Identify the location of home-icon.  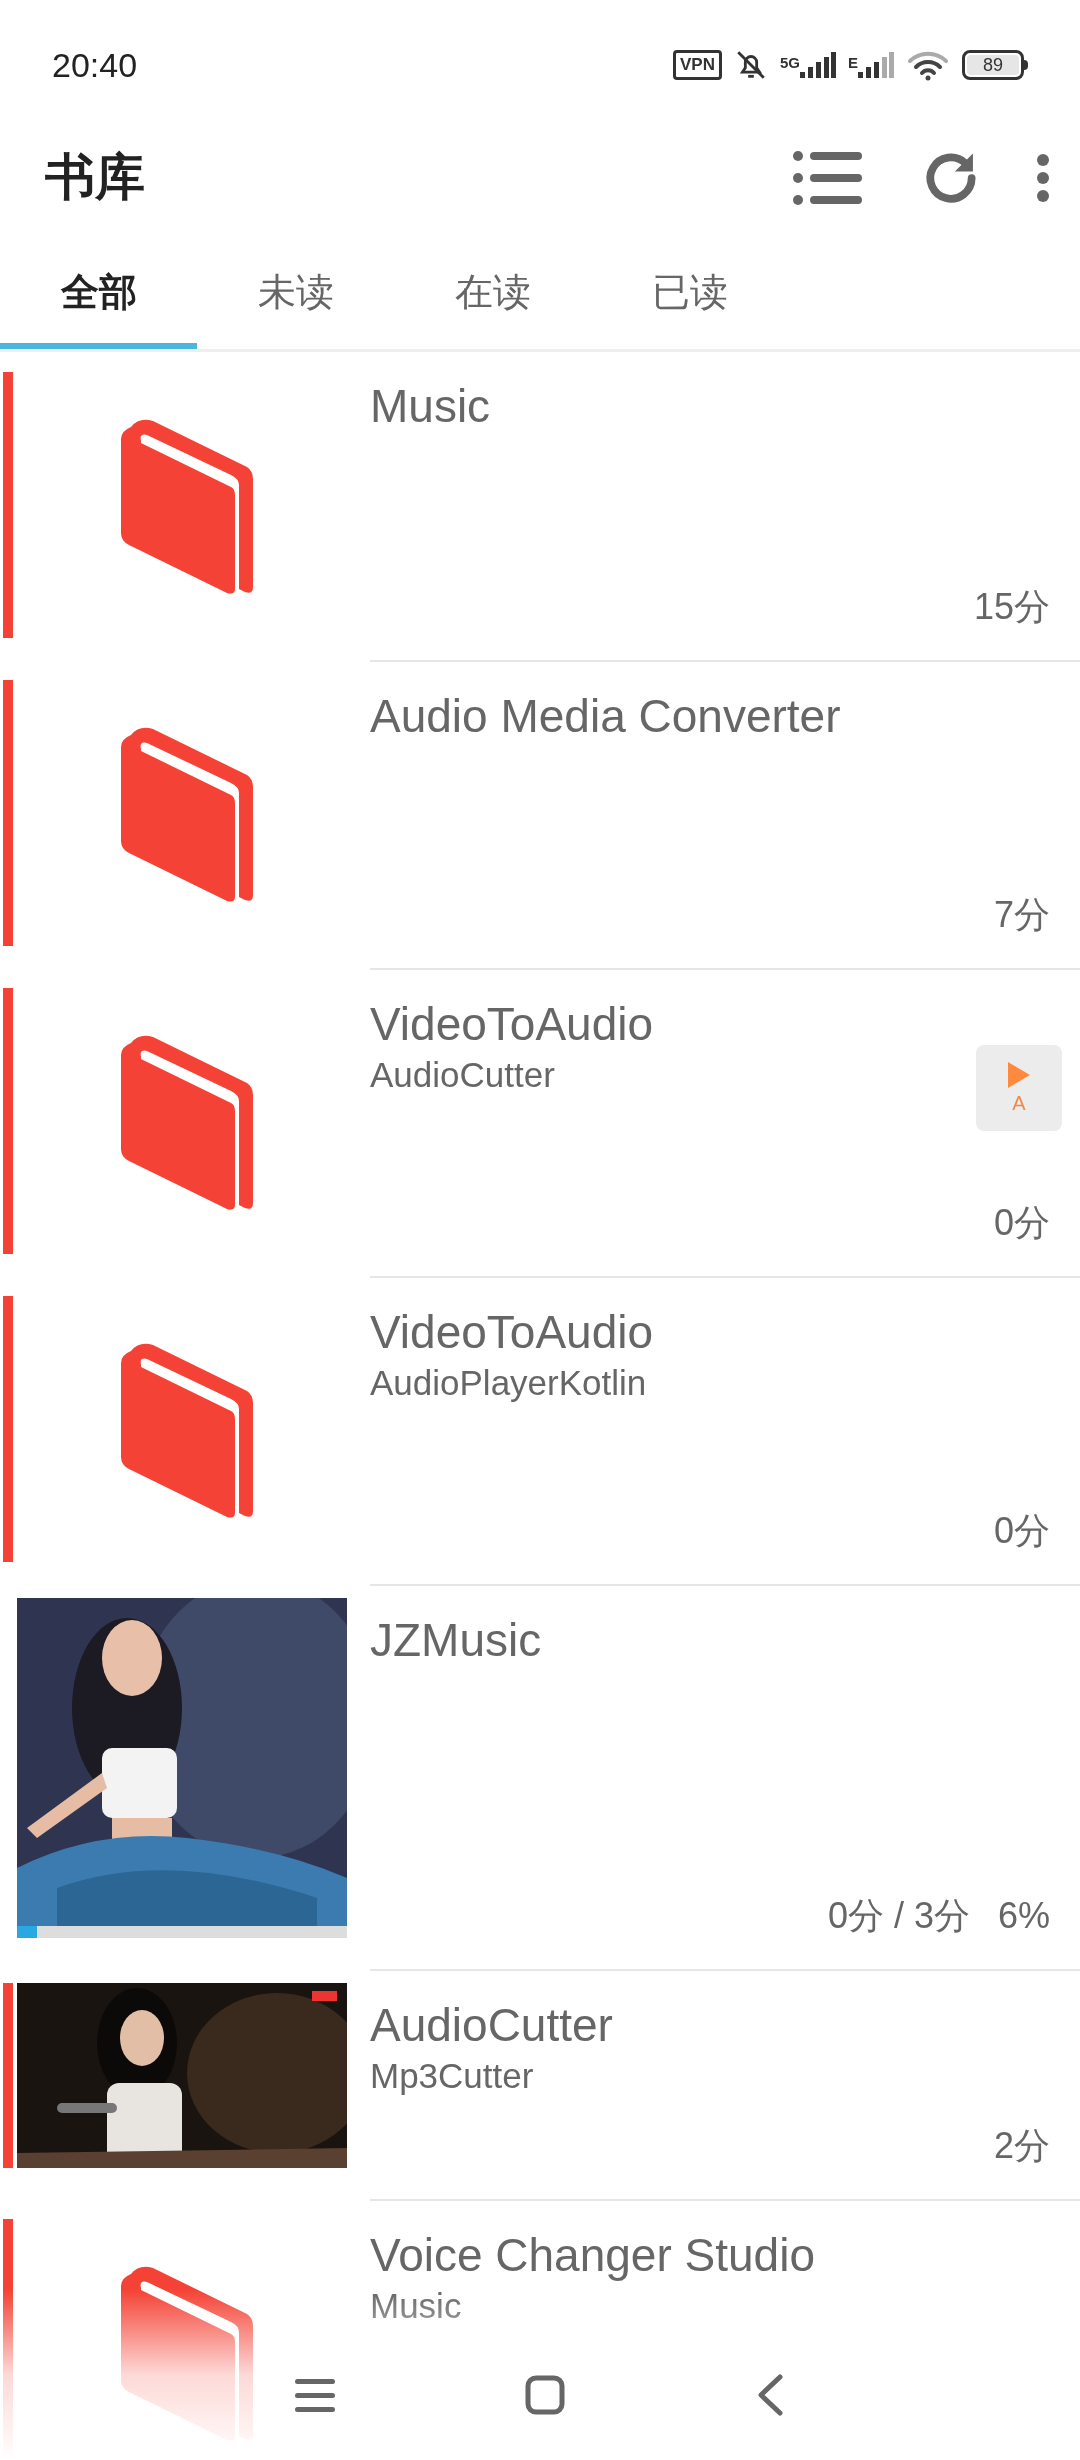
(545, 2395).